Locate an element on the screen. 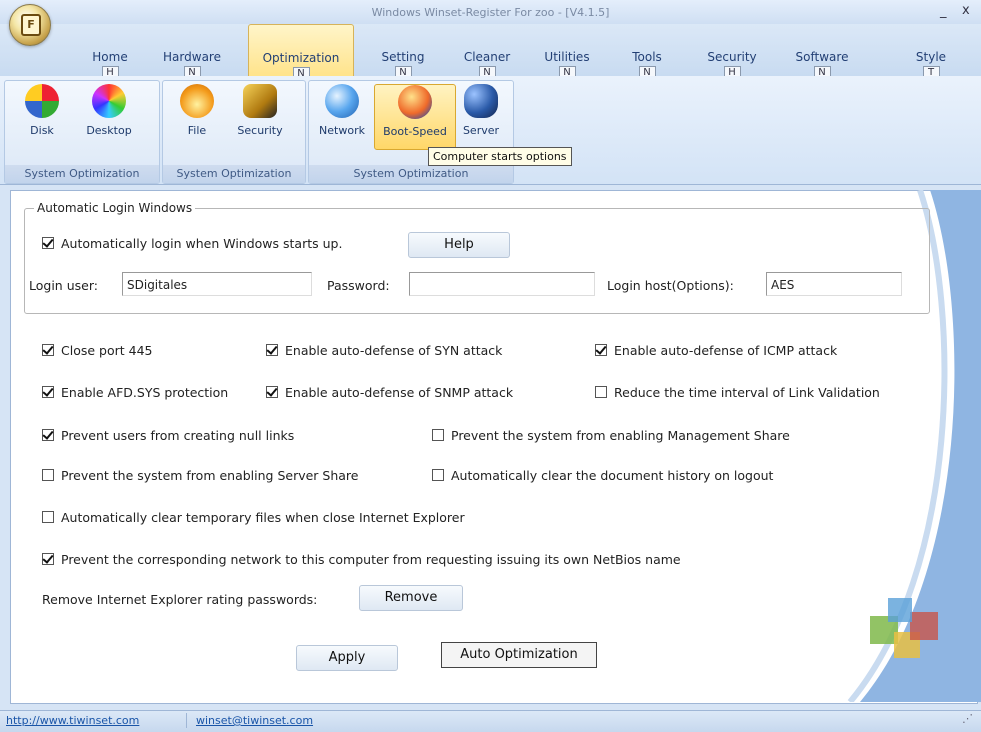 The width and height of the screenshot is (981, 732). tab-label: Home is located at coordinates (110, 57).